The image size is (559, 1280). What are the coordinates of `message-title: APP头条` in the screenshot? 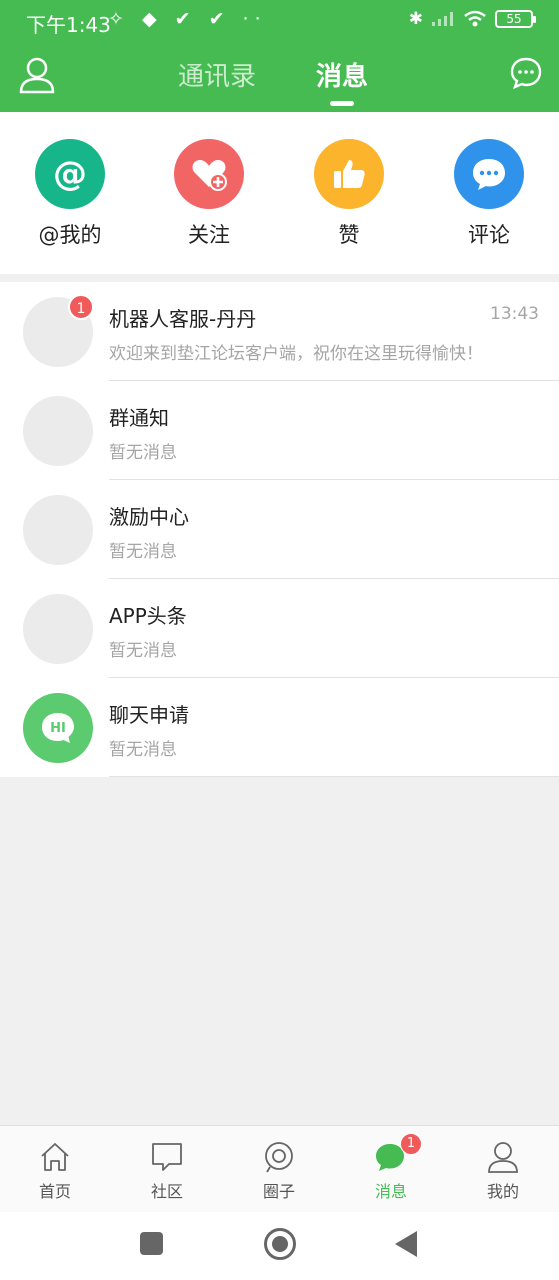 It's located at (148, 616).